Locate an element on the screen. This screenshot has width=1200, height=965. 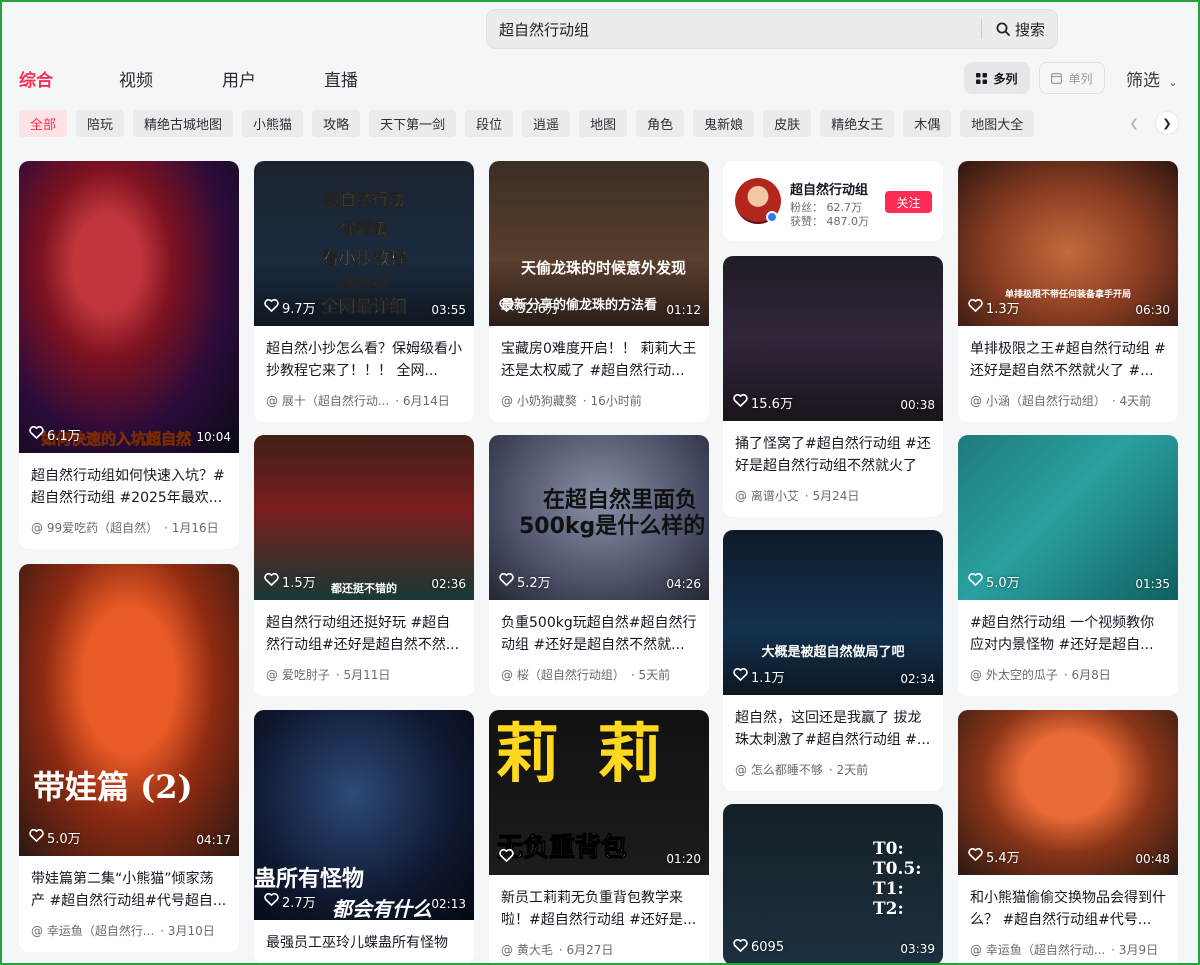
tab-users: 用户 is located at coordinates (239, 78).